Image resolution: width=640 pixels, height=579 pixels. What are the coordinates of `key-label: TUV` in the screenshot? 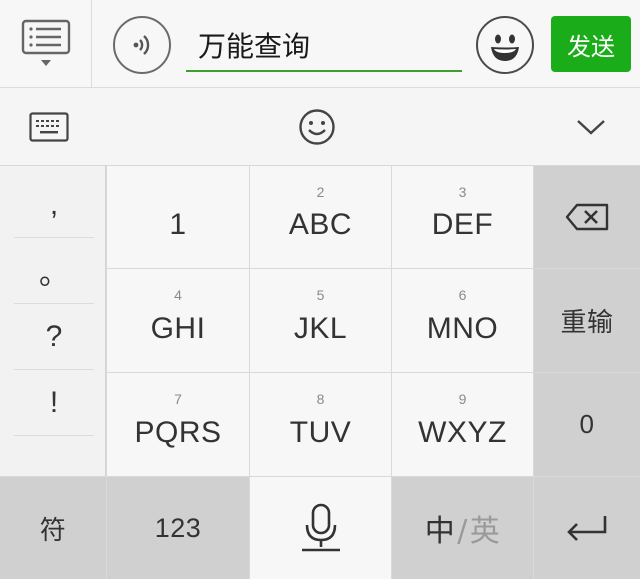 It's located at (320, 432).